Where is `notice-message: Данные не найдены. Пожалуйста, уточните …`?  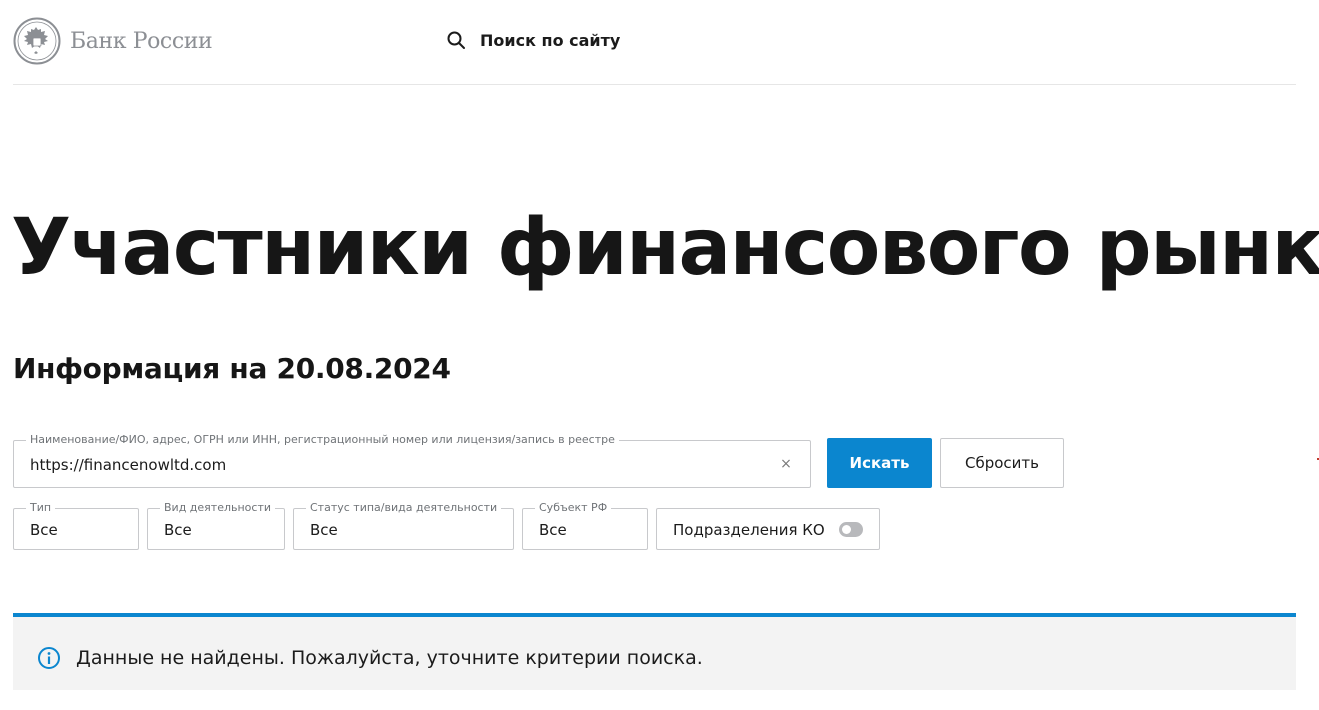
notice-message: Данные не найдены. Пожалуйста, уточните … is located at coordinates (389, 658).